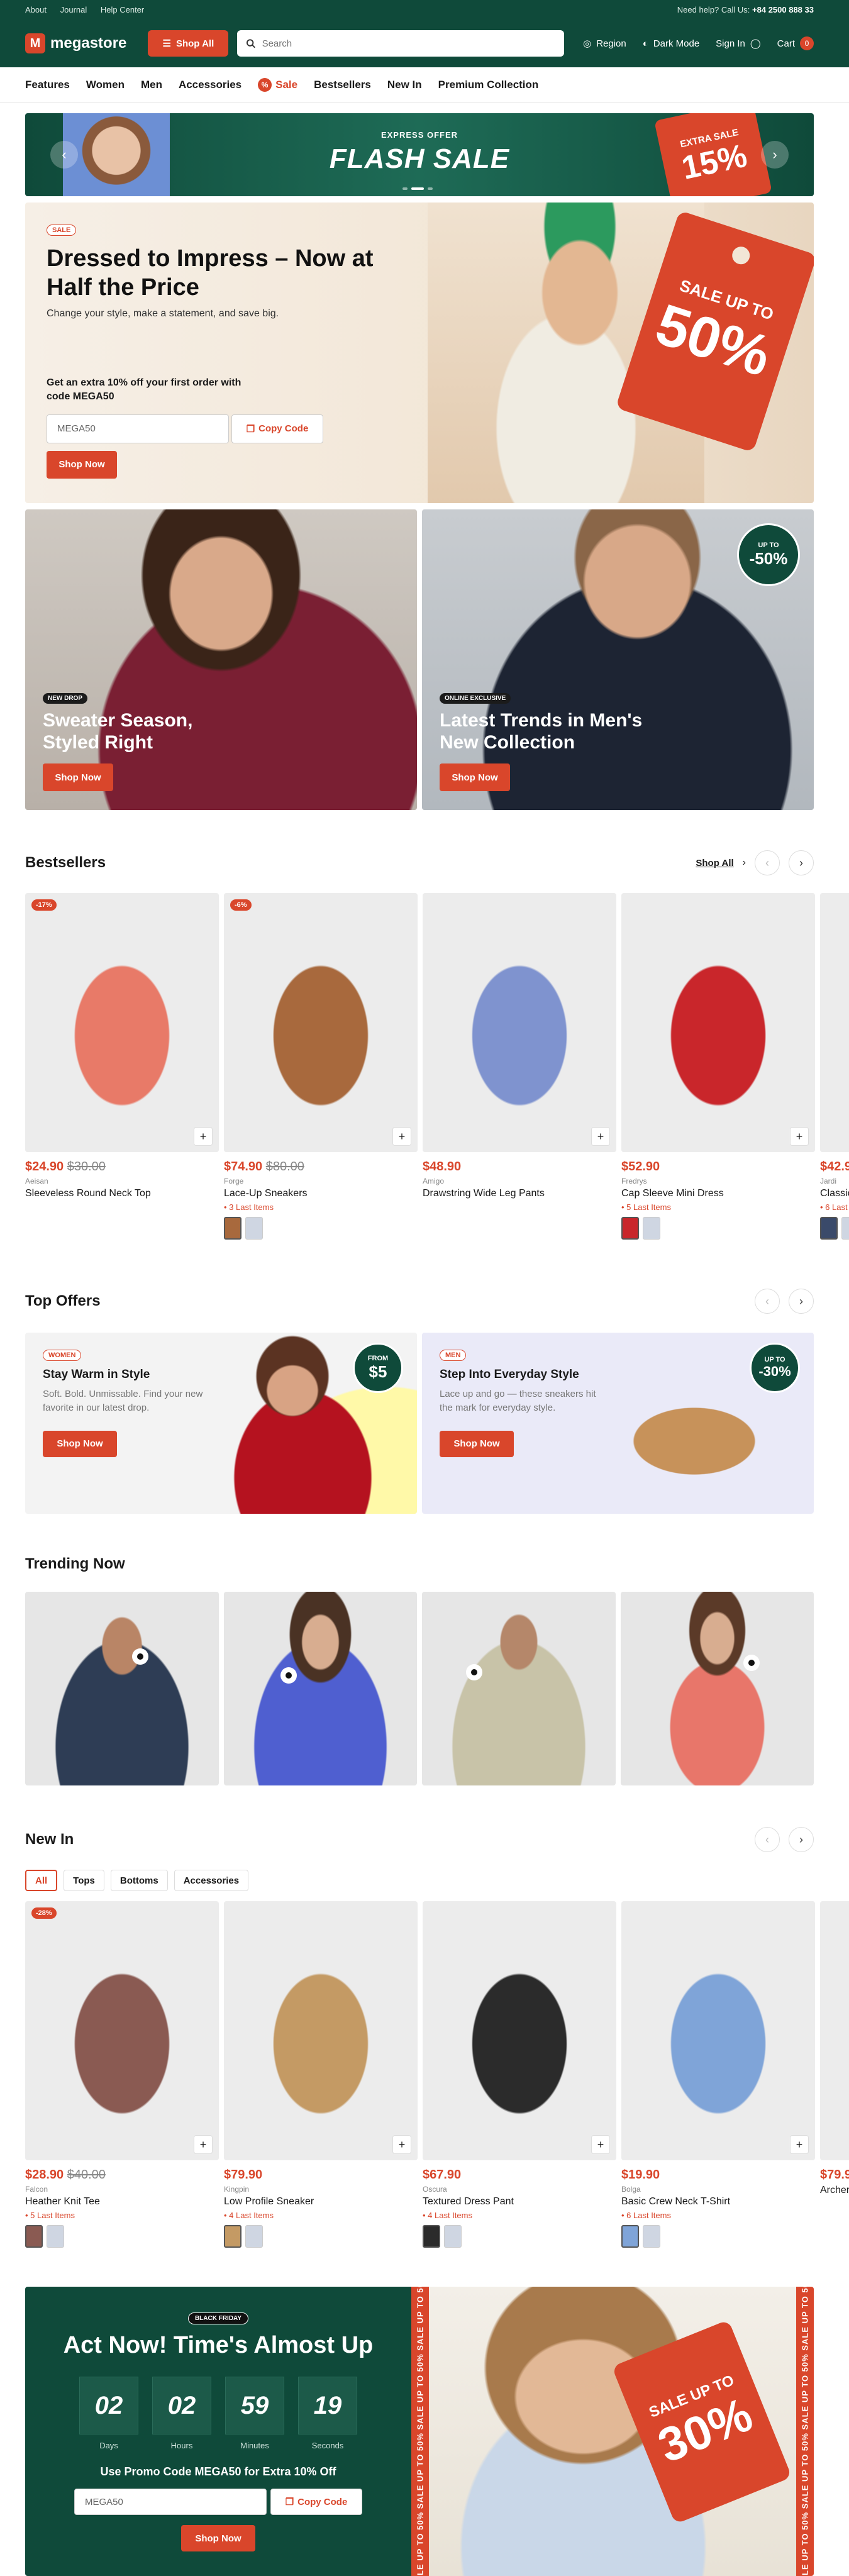 Image resolution: width=849 pixels, height=2576 pixels. I want to click on hero-copy-code-button: ❐ Copy Code, so click(277, 428).